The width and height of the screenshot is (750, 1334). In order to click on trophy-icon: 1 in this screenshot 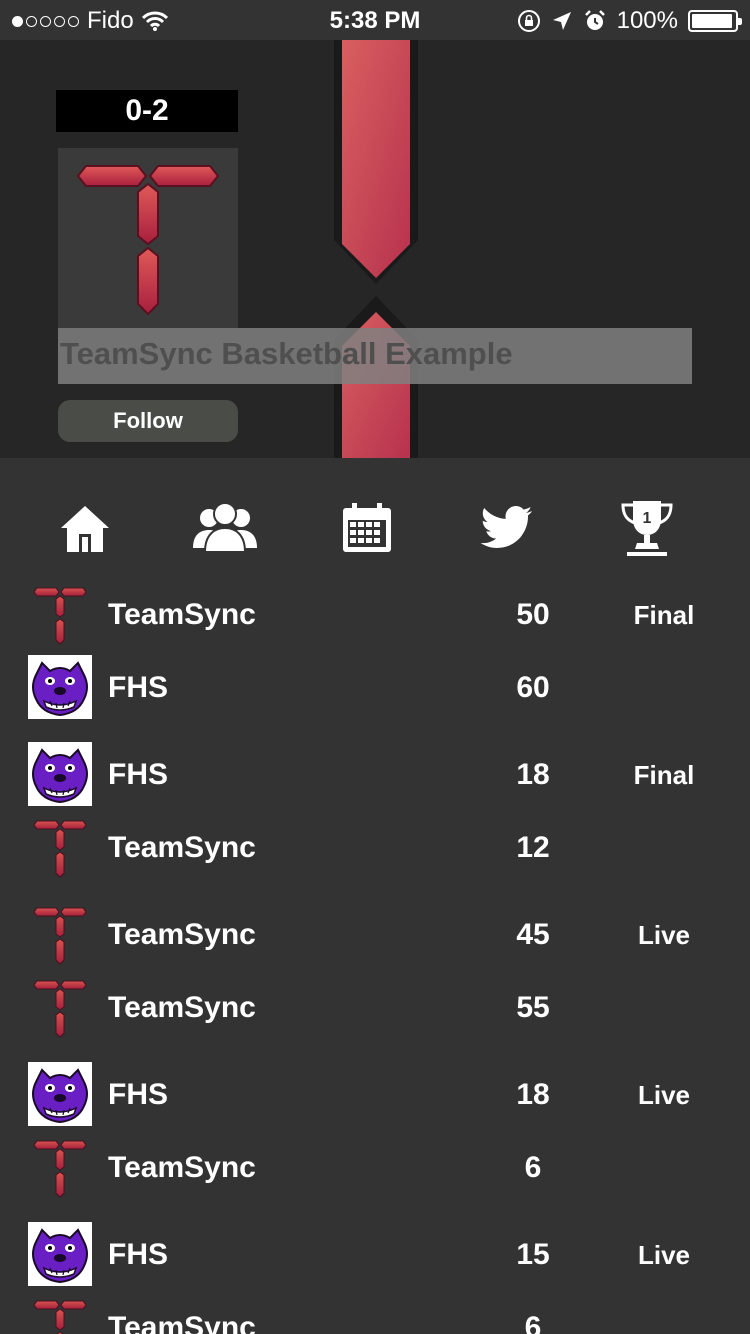, I will do `click(647, 528)`.